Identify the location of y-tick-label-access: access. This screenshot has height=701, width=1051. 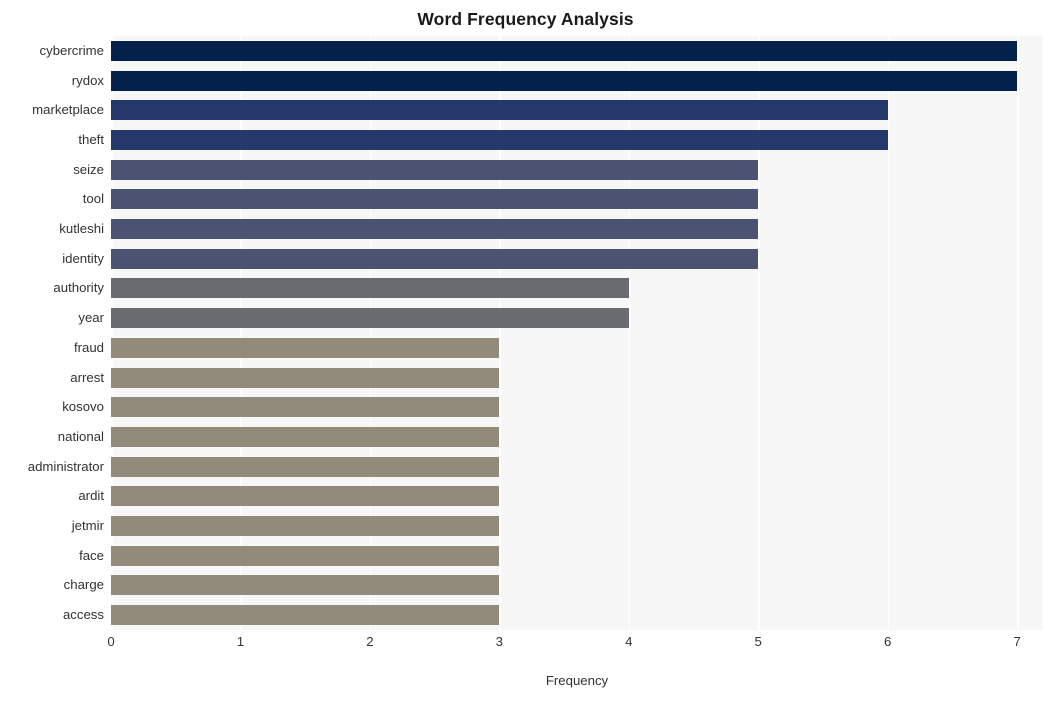
(83, 615).